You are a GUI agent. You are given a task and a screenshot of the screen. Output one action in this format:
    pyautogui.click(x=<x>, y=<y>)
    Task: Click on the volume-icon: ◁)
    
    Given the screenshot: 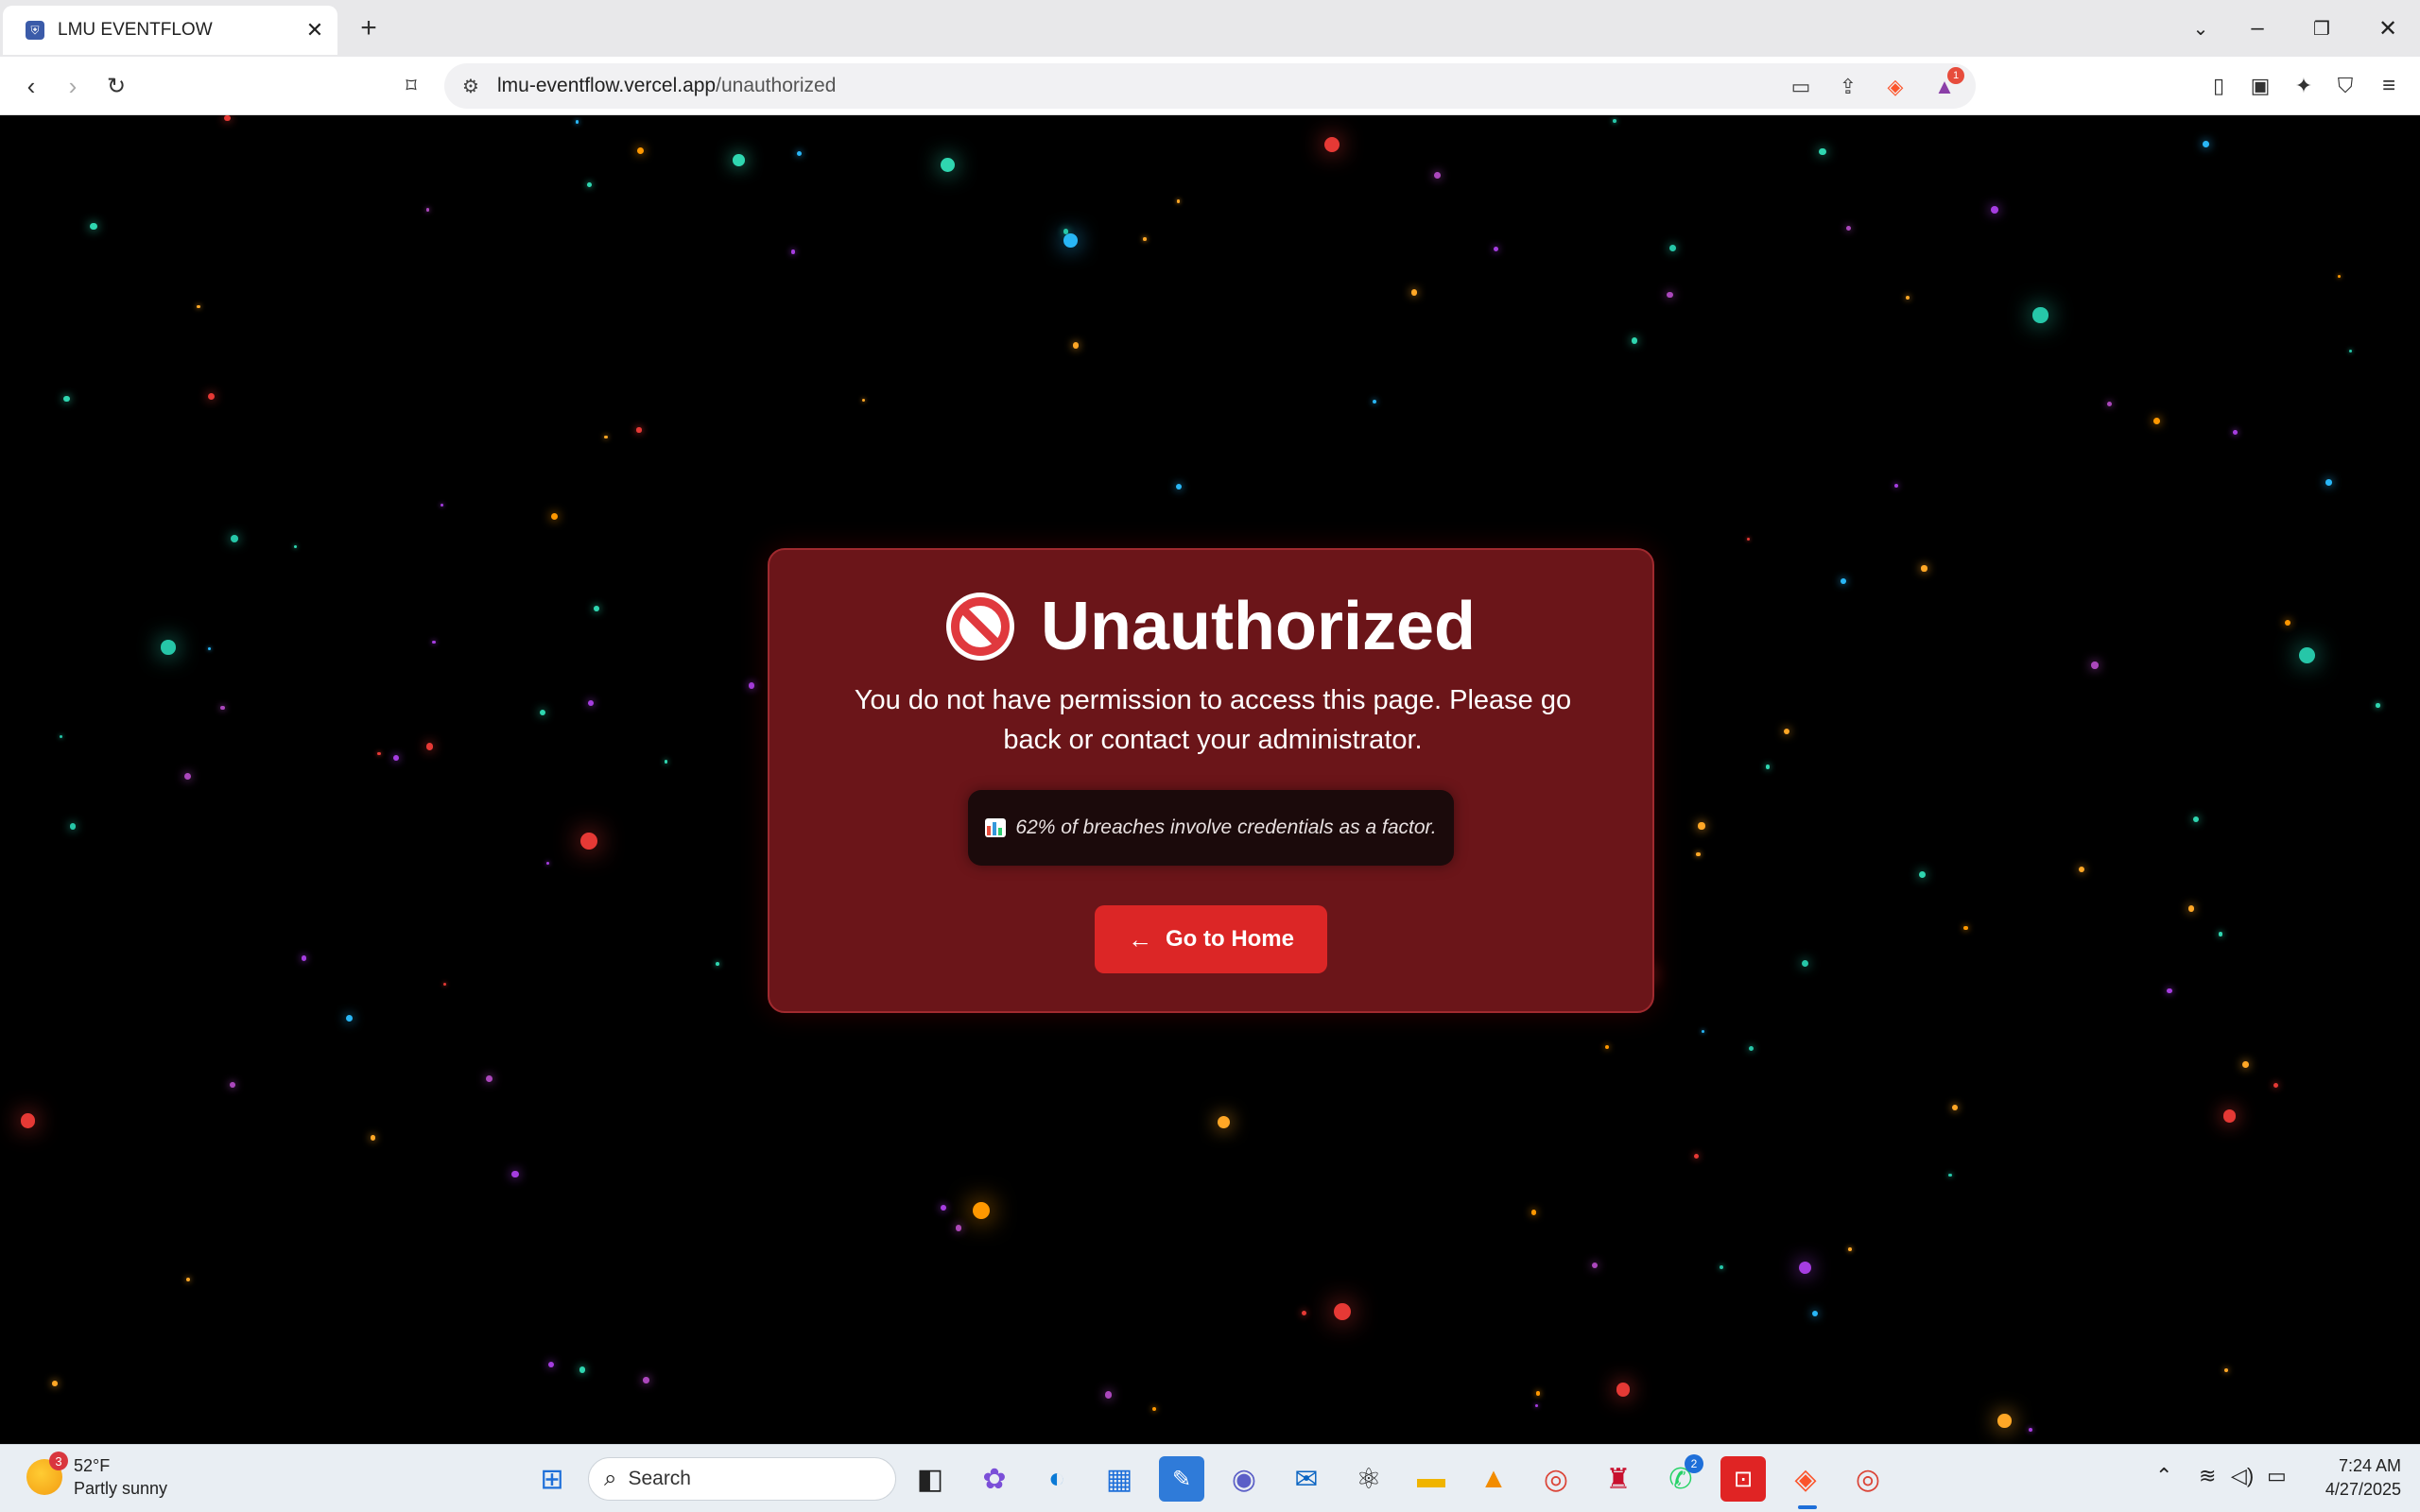 What is the action you would take?
    pyautogui.click(x=2242, y=1476)
    